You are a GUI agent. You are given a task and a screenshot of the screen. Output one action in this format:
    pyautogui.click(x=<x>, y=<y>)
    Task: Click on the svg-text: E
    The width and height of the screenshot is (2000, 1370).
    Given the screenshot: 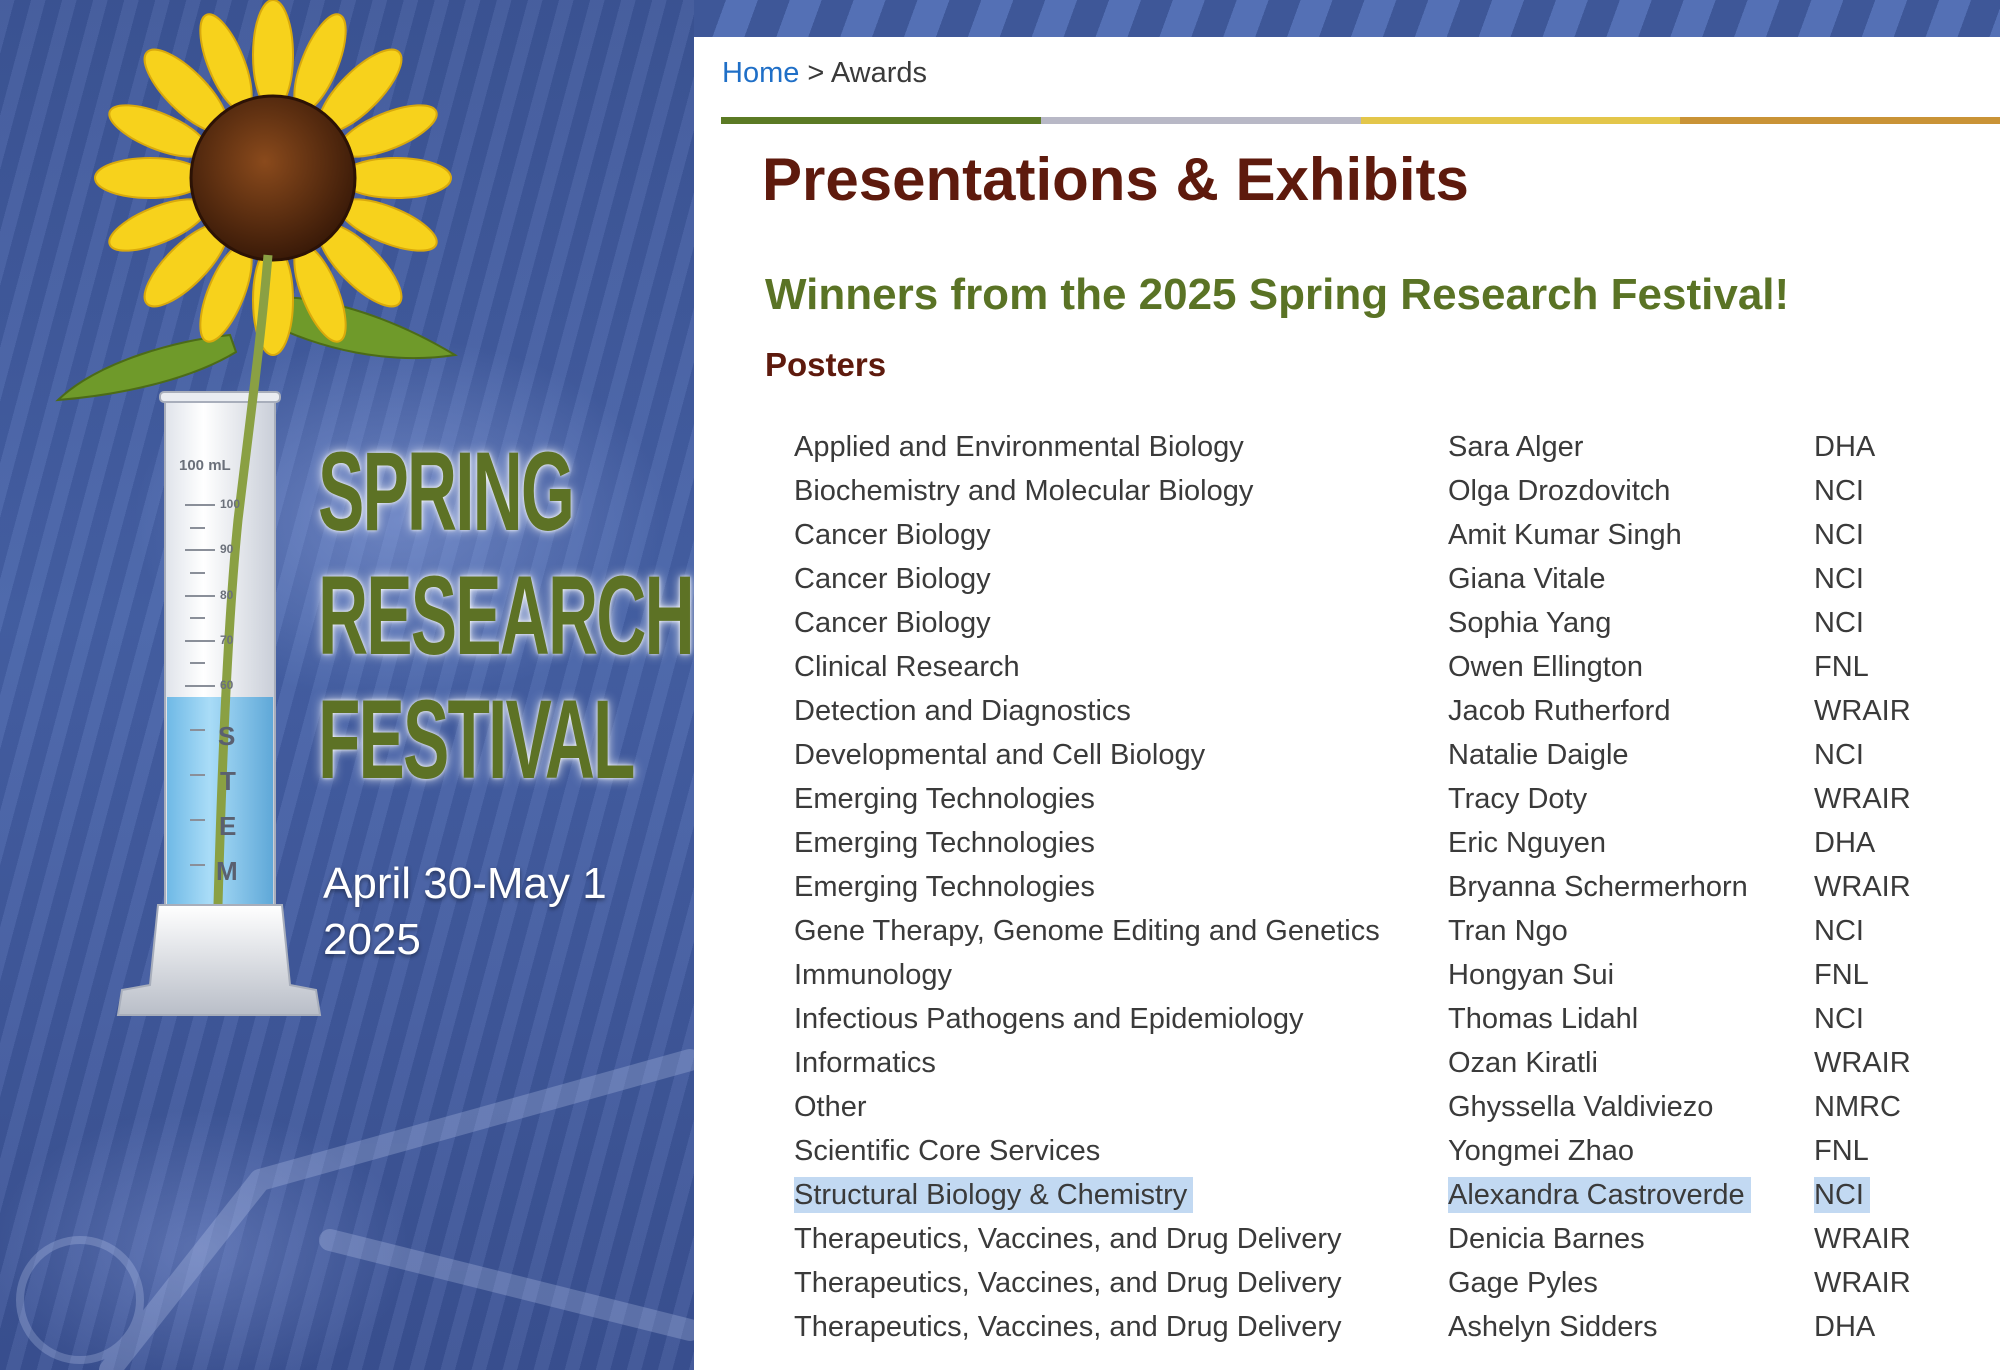 What is the action you would take?
    pyautogui.click(x=227, y=826)
    